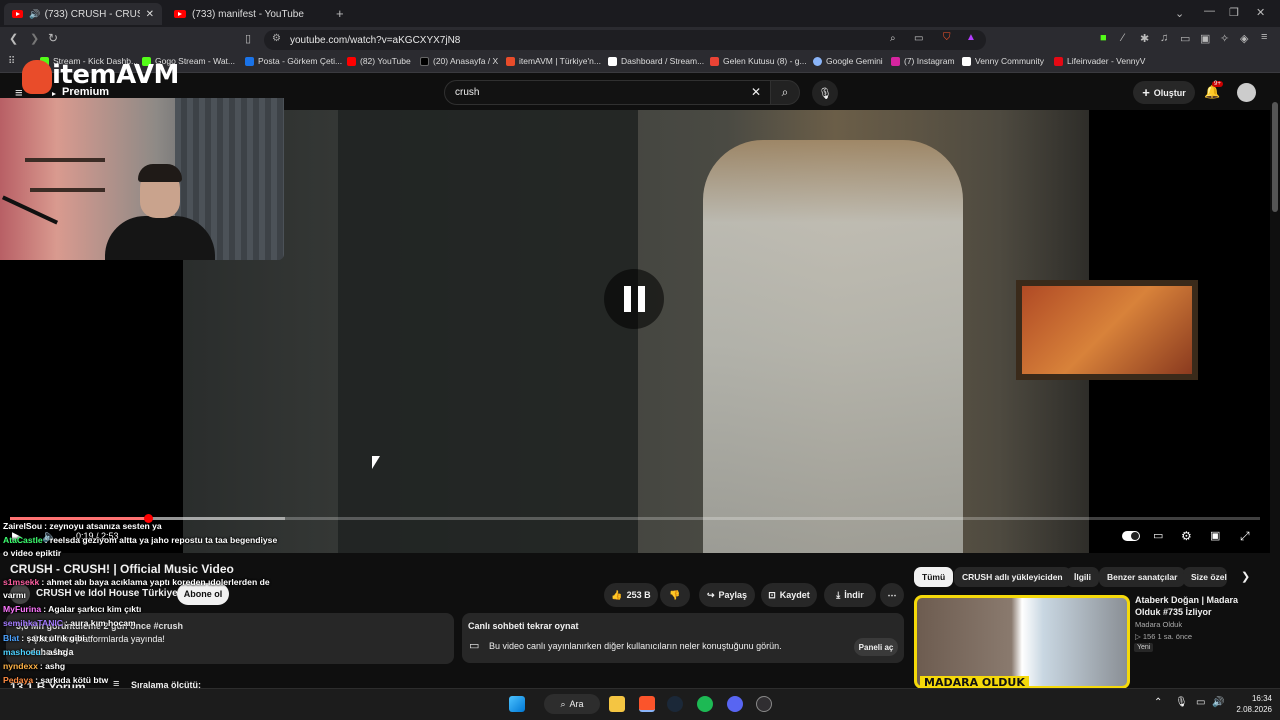 Image resolution: width=1280 pixels, height=720 pixels. I want to click on captions-icon: ▭, so click(1158, 535).